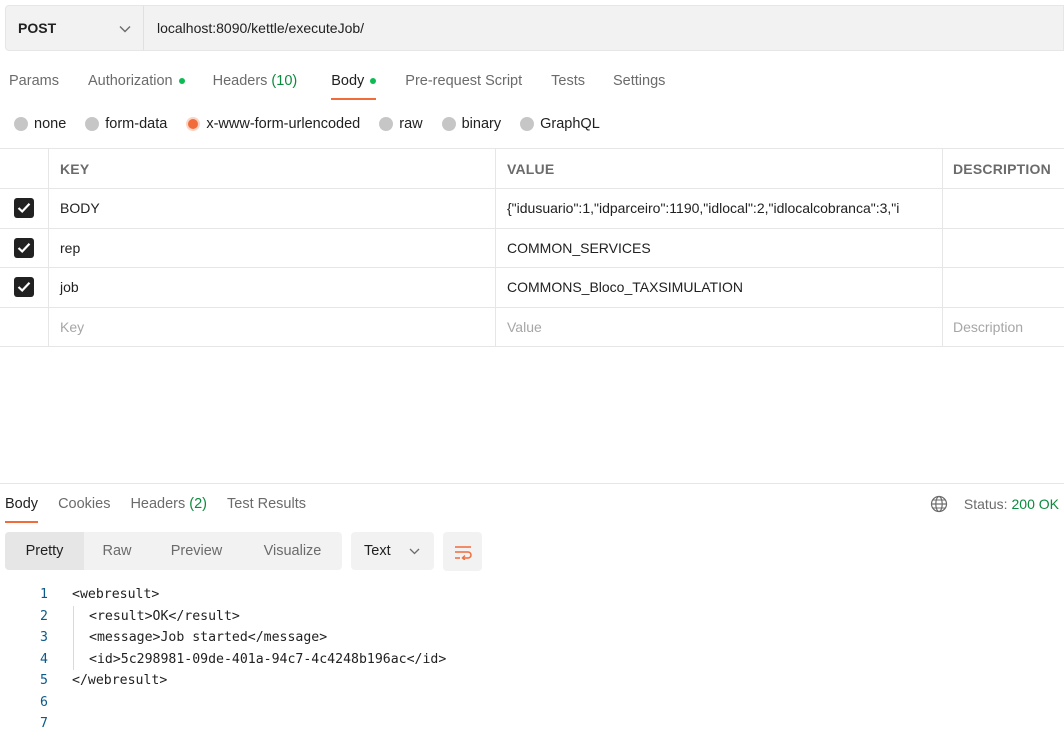  I want to click on radio-form-data: form-data, so click(126, 124).